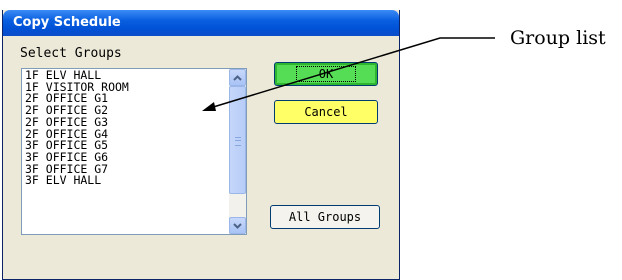 Image resolution: width=622 pixels, height=280 pixels. Describe the element at coordinates (558, 38) in the screenshot. I see `group-list-annotation: Group list` at that location.